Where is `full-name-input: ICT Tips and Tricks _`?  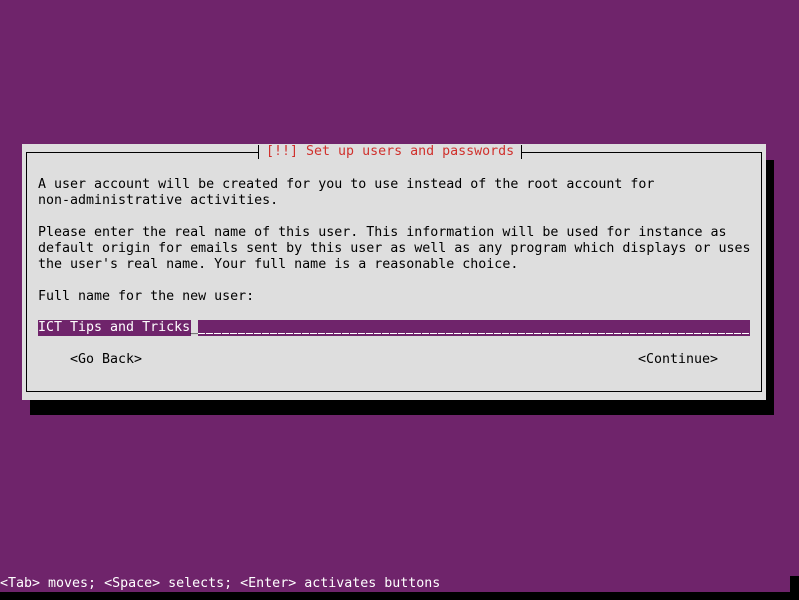 full-name-input: ICT Tips and Tricks _ is located at coordinates (394, 328).